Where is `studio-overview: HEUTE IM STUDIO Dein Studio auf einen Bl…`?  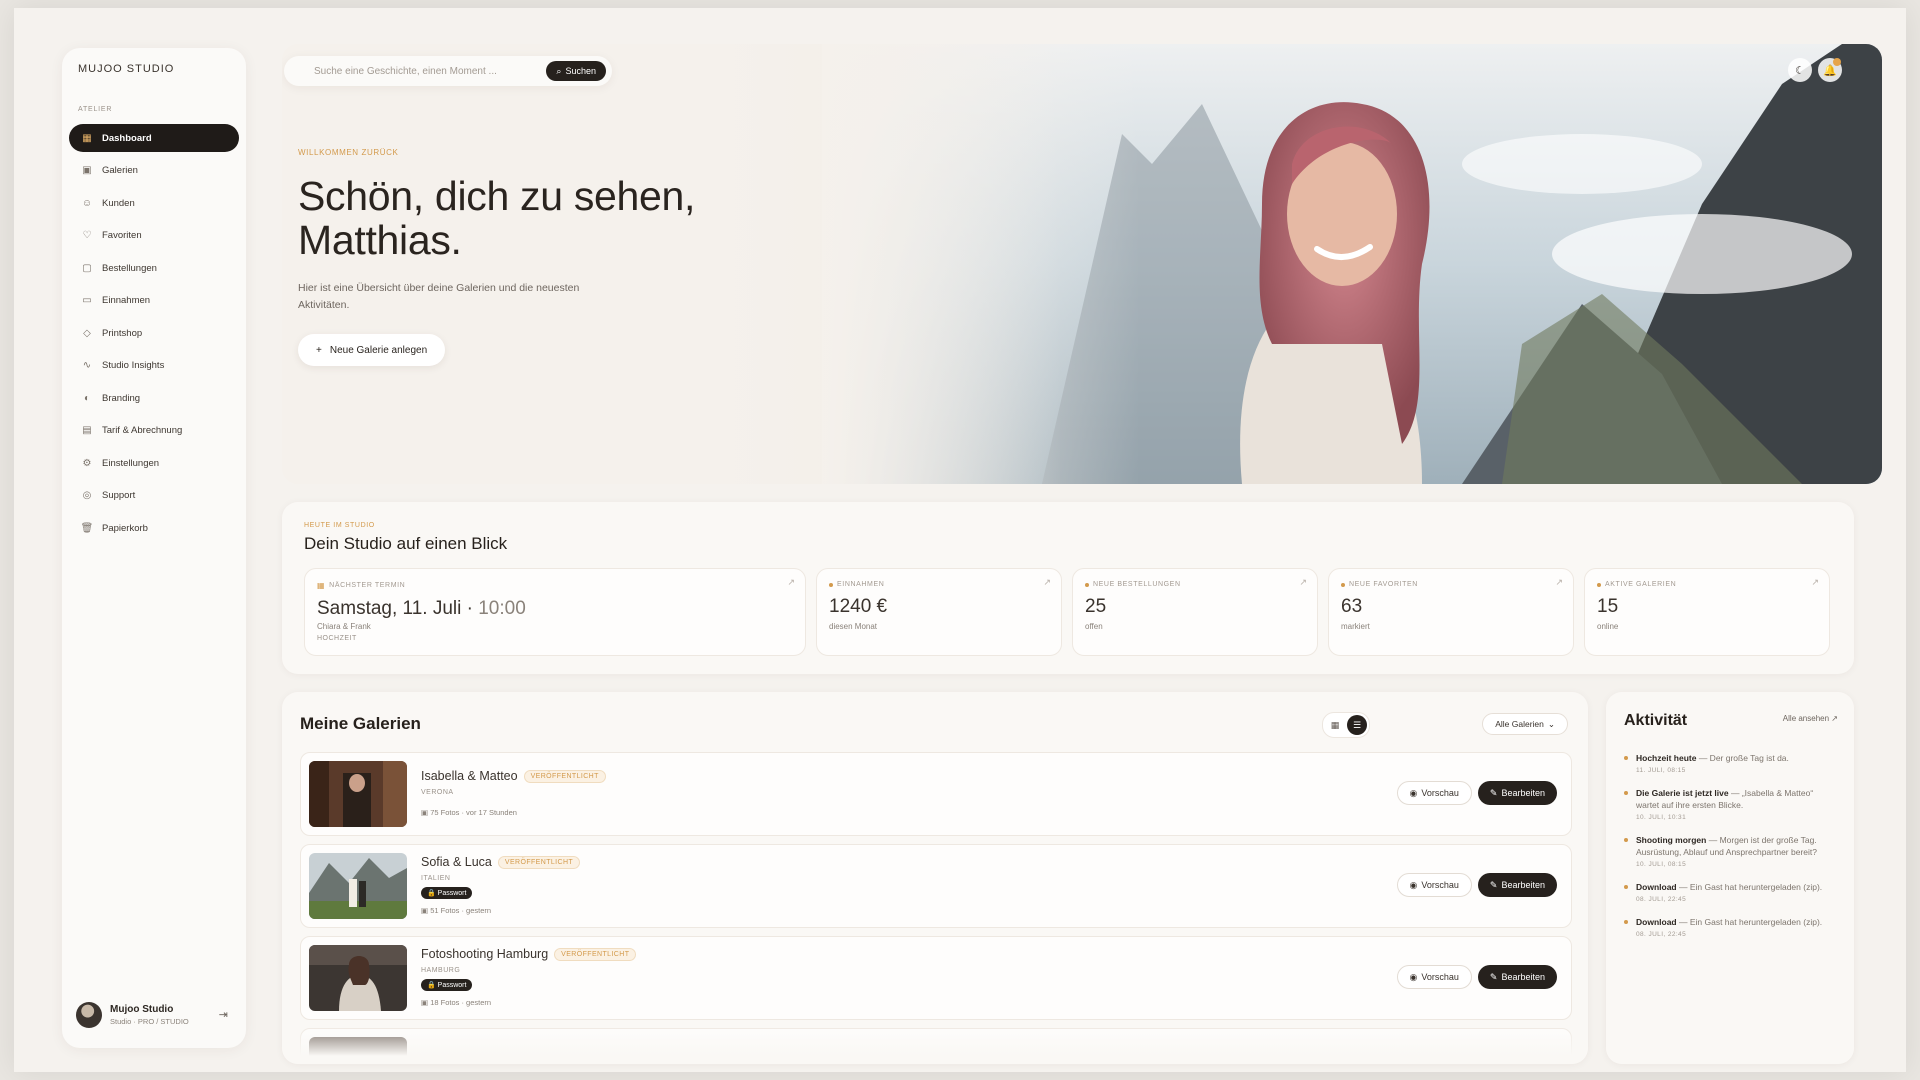
studio-overview: HEUTE IM STUDIO Dein Studio auf einen Bl… is located at coordinates (1068, 588).